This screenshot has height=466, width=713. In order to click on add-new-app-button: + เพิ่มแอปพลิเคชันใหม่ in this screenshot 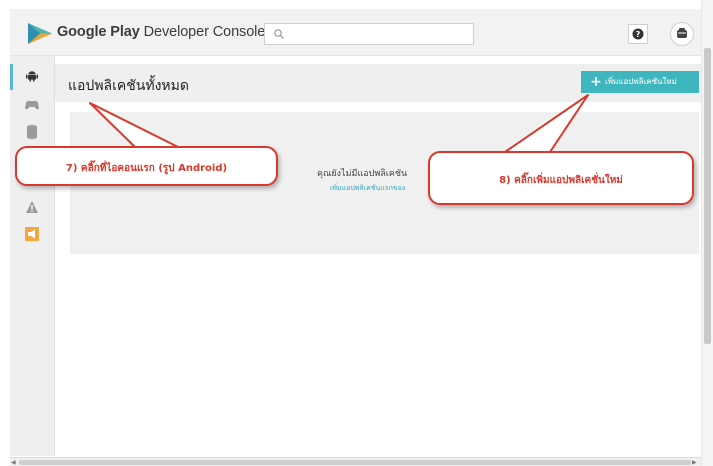, I will do `click(640, 82)`.